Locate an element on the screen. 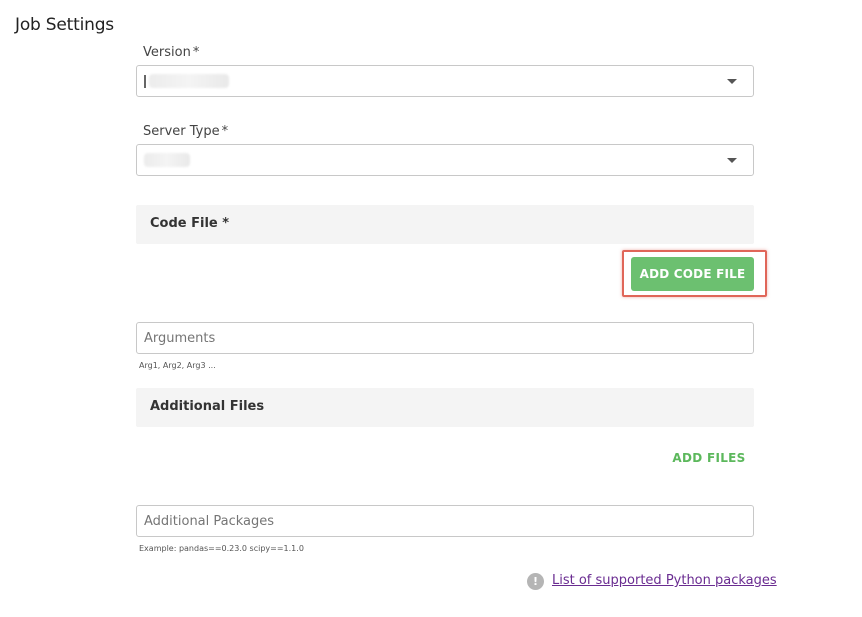 The image size is (862, 617). server-type-label-text: Server Type is located at coordinates (181, 131).